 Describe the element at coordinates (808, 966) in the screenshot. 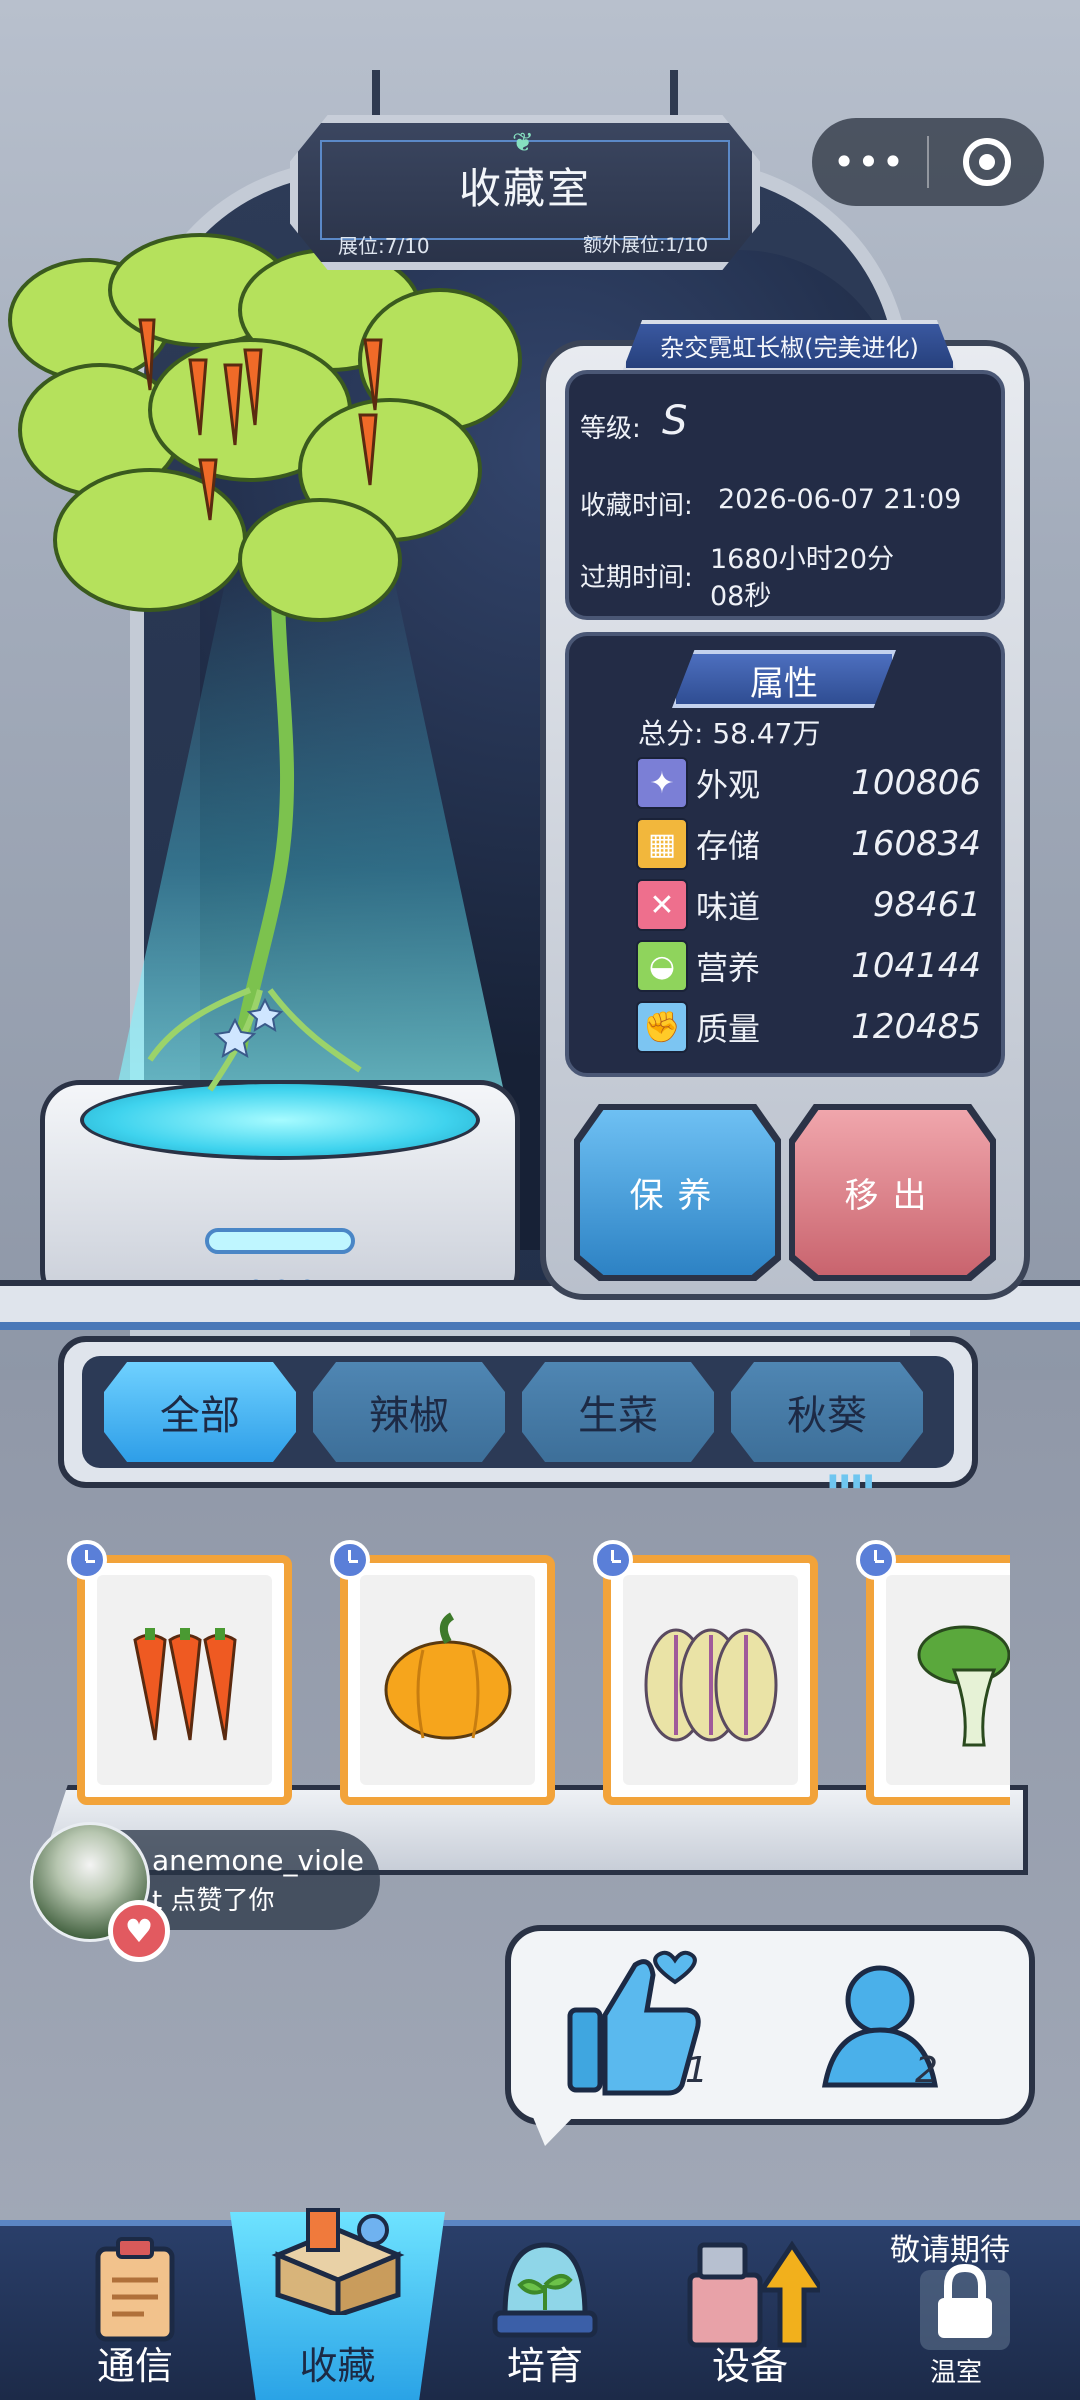

I see `attribute-row-nutrition: ◒ 营养 104144` at that location.